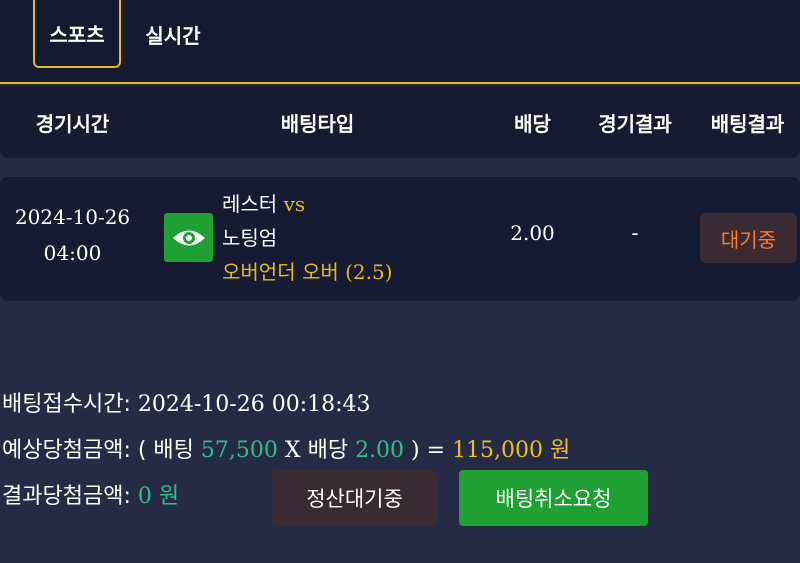  I want to click on eye-icon, so click(188, 237).